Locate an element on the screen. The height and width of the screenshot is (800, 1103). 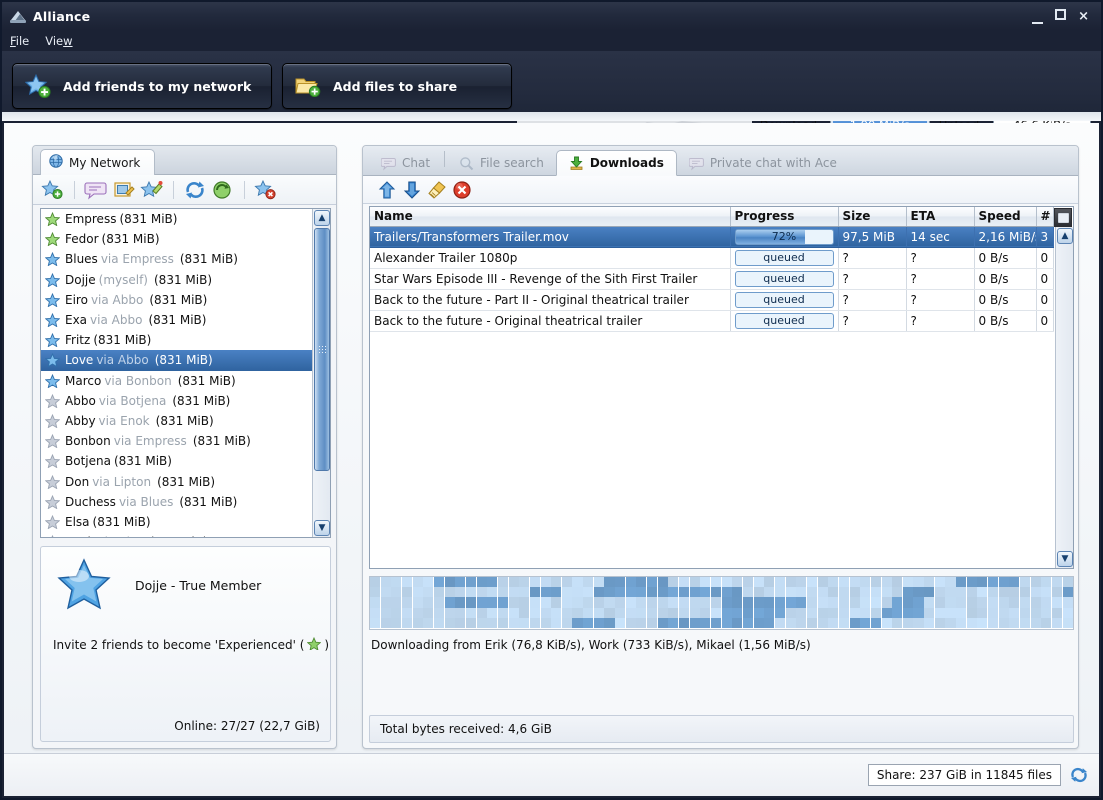
tab-chat: Chat is located at coordinates (405, 163).